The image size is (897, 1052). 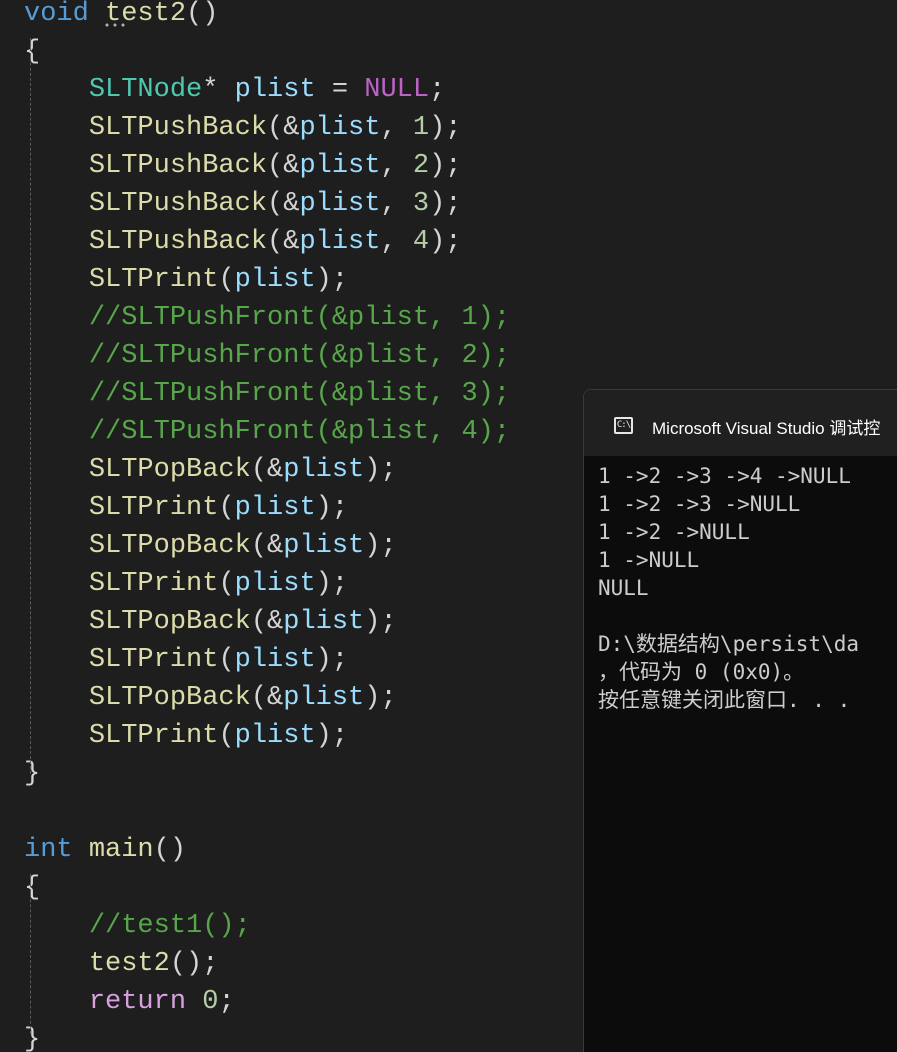 I want to click on code-line: //SLTPushFront(&plist, 3);, so click(x=267, y=394).